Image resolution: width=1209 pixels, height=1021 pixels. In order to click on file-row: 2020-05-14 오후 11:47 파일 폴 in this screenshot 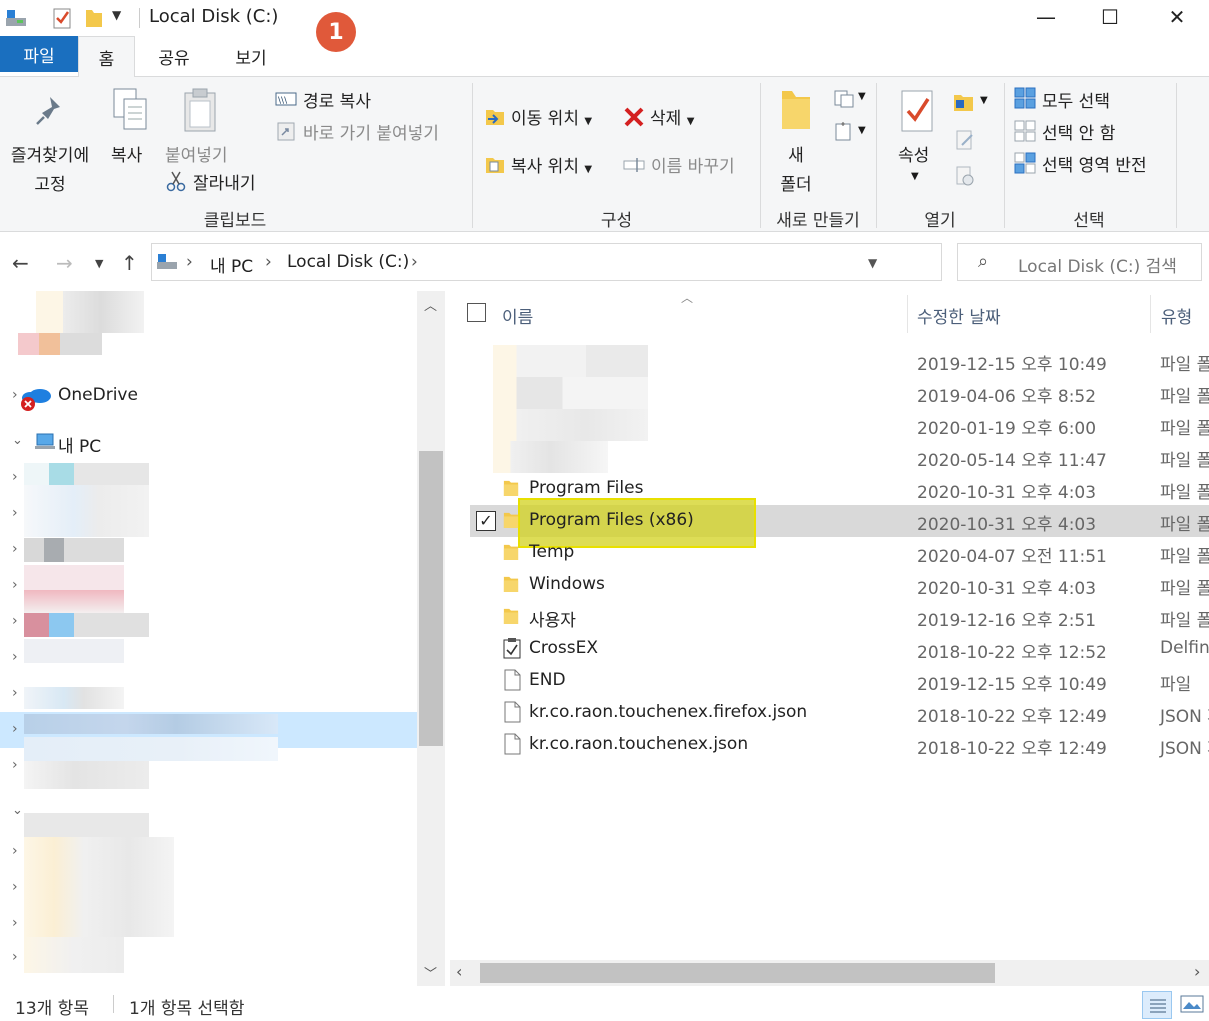, I will do `click(839, 457)`.